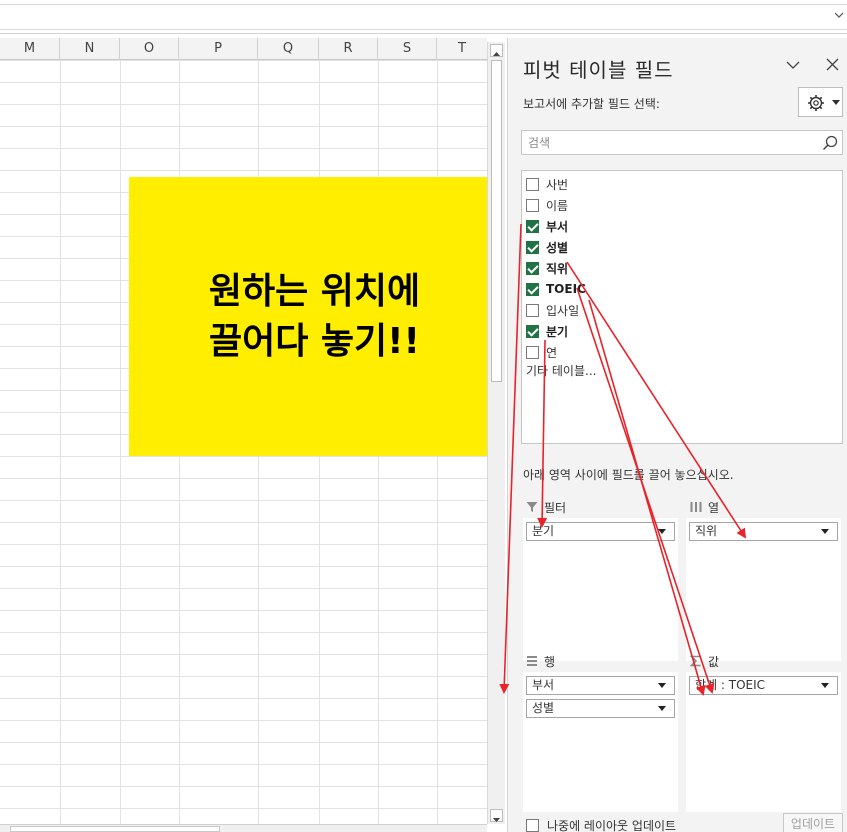  I want to click on field-item: TOEIC, so click(556, 289).